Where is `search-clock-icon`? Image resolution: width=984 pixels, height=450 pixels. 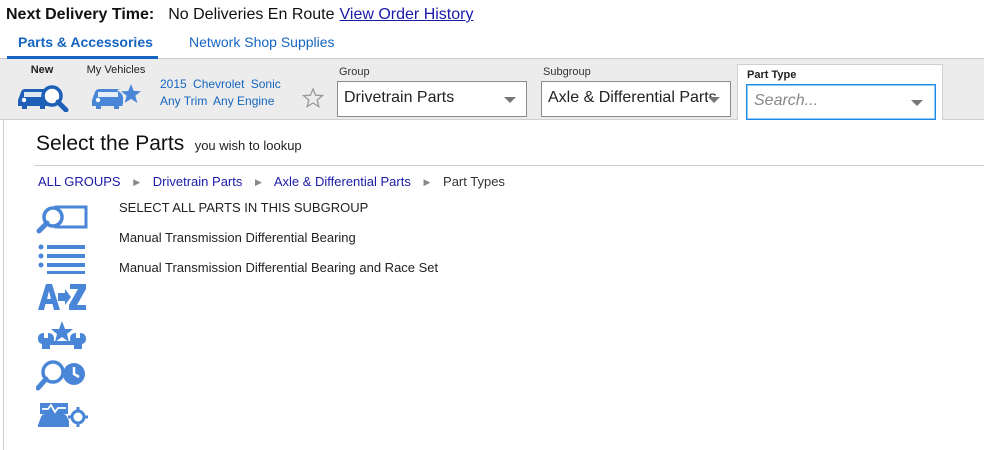
search-clock-icon is located at coordinates (62, 377).